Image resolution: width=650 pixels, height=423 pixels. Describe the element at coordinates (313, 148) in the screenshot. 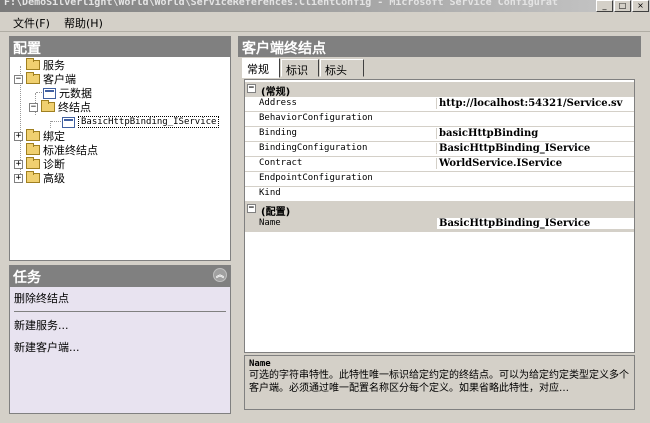

I see `property-name: BindingConfiguration` at that location.